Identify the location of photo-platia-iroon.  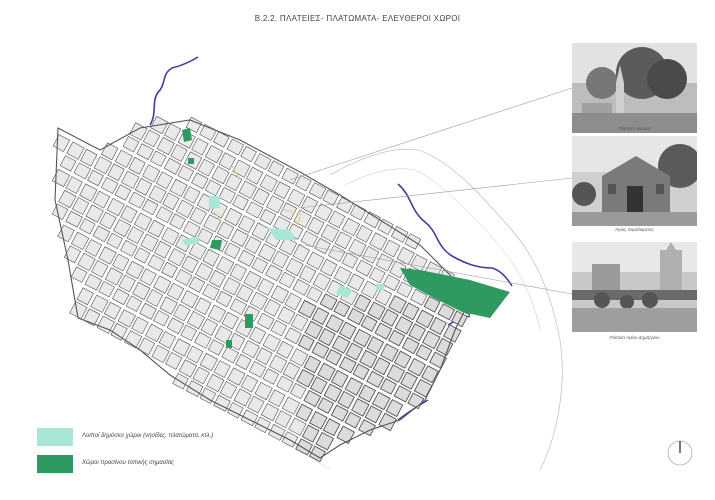
(634, 88).